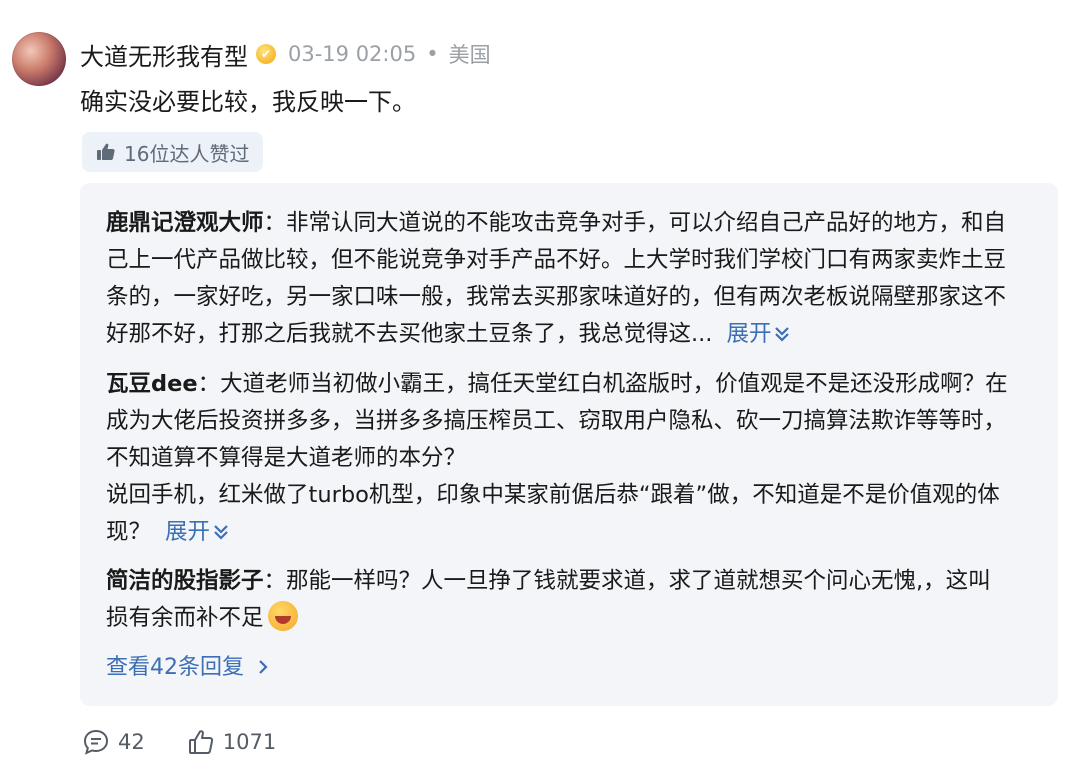 This screenshot has width=1080, height=775. What do you see at coordinates (179, 742) in the screenshot?
I see `comment-actions: 42 1071` at bounding box center [179, 742].